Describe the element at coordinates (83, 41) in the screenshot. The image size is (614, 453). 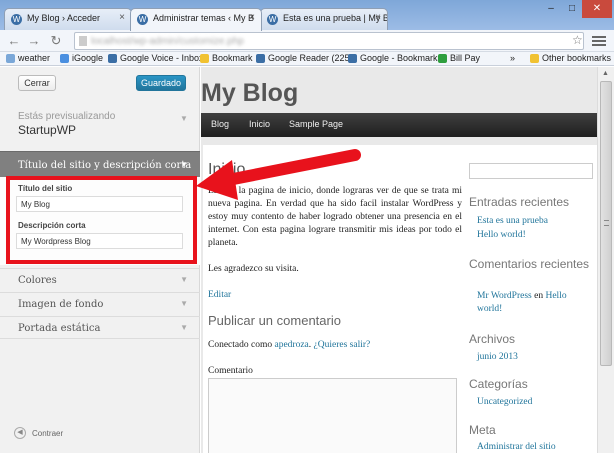
I see `page-icon` at that location.